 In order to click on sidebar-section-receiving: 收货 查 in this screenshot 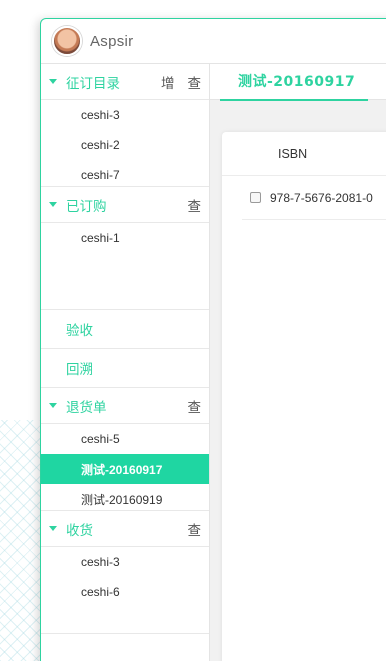, I will do `click(125, 529)`.